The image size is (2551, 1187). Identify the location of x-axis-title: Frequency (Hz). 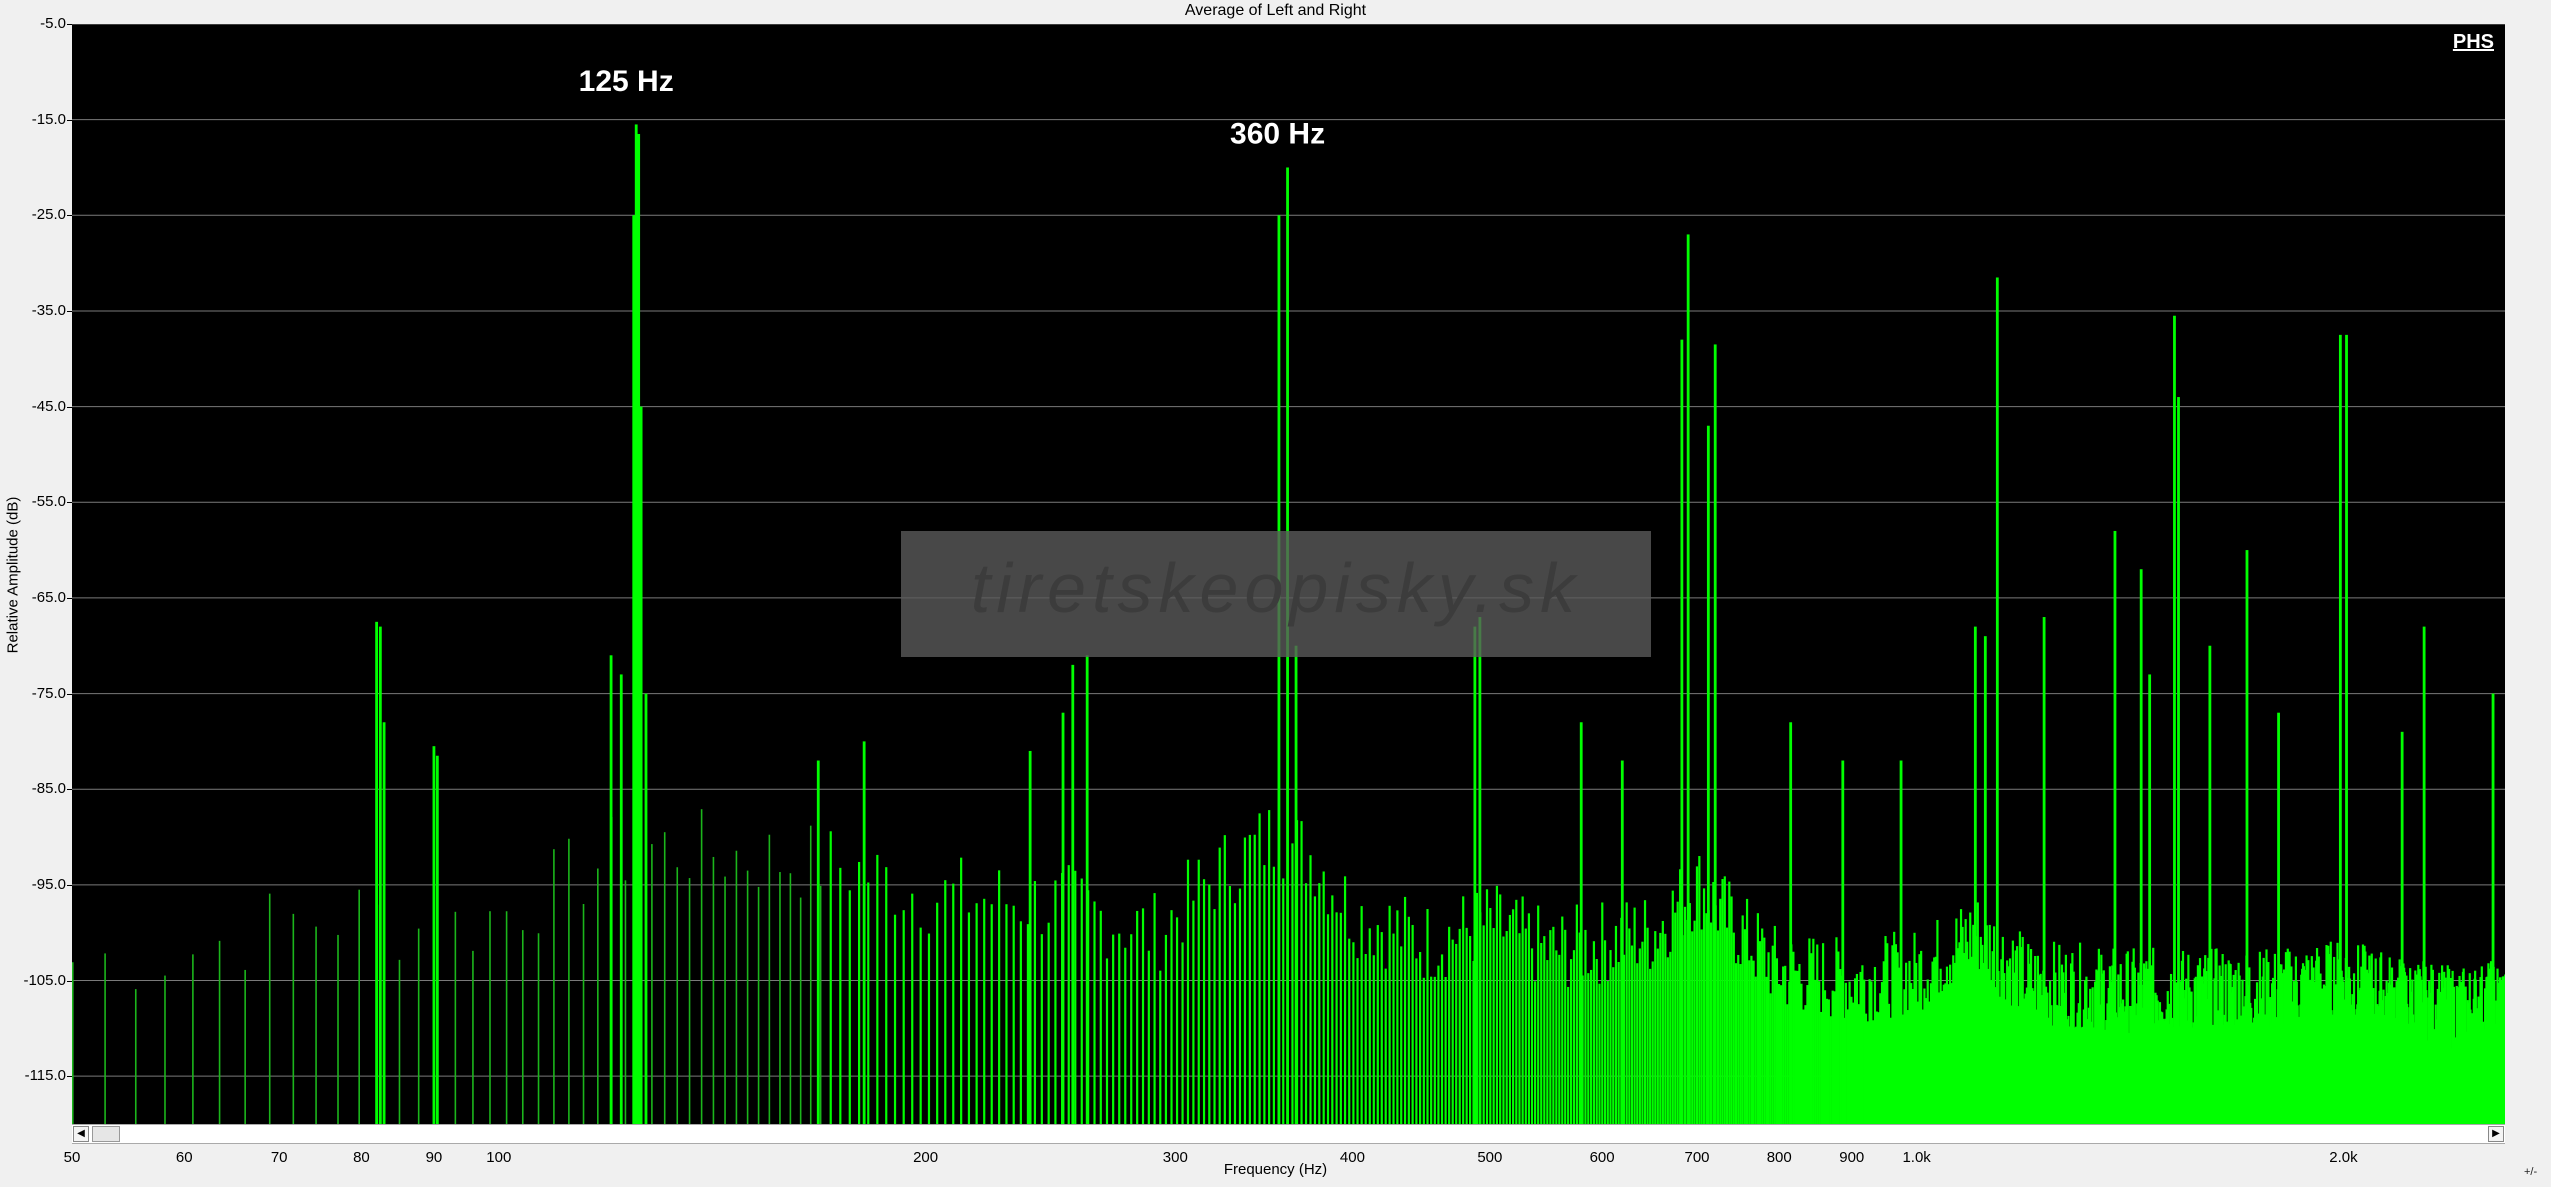
(1275, 1169).